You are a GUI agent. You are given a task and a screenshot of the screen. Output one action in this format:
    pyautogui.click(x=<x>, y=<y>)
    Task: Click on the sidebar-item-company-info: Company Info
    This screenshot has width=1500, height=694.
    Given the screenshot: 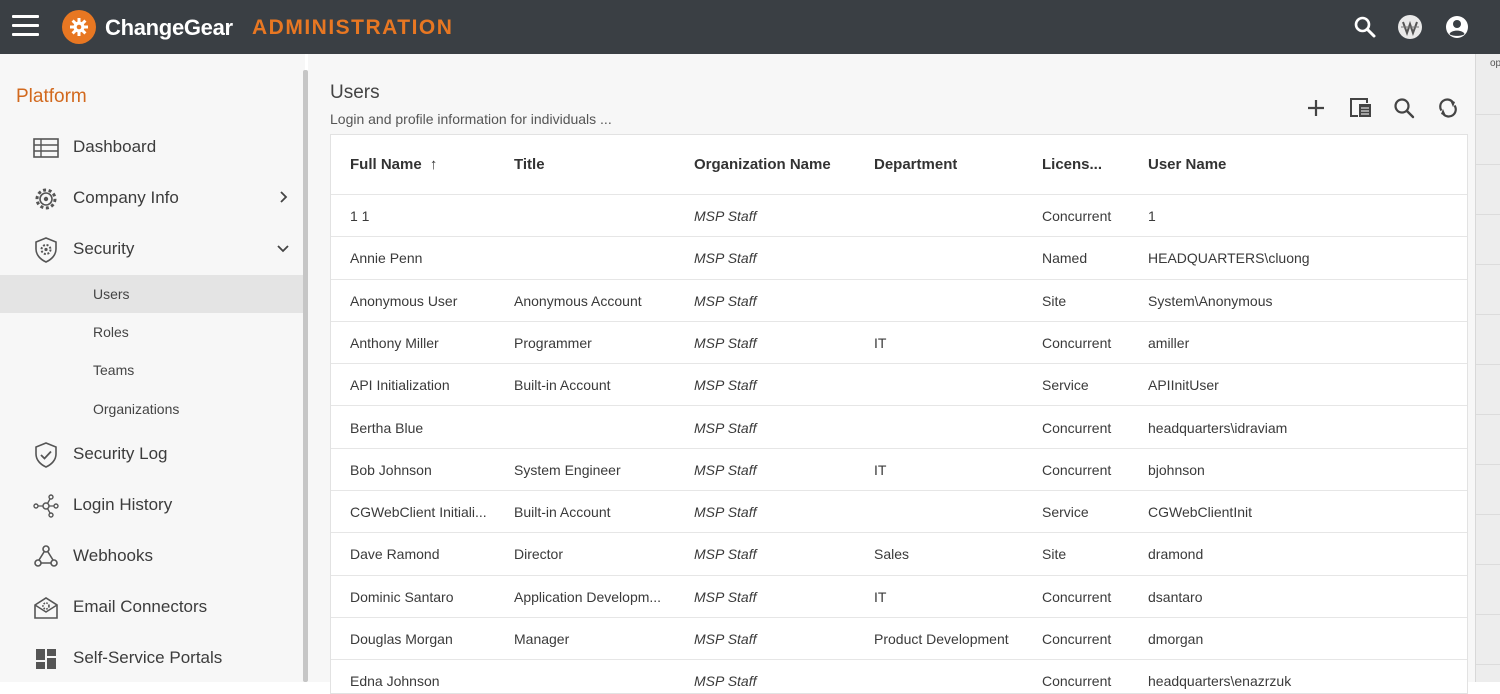 What is the action you would take?
    pyautogui.click(x=151, y=198)
    